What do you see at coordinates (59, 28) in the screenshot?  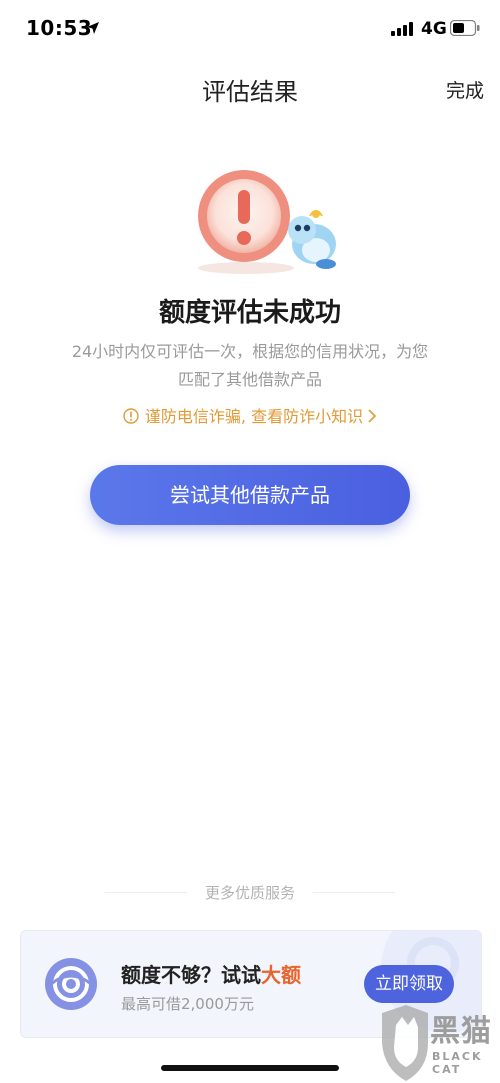 I see `status-time: 10:53` at bounding box center [59, 28].